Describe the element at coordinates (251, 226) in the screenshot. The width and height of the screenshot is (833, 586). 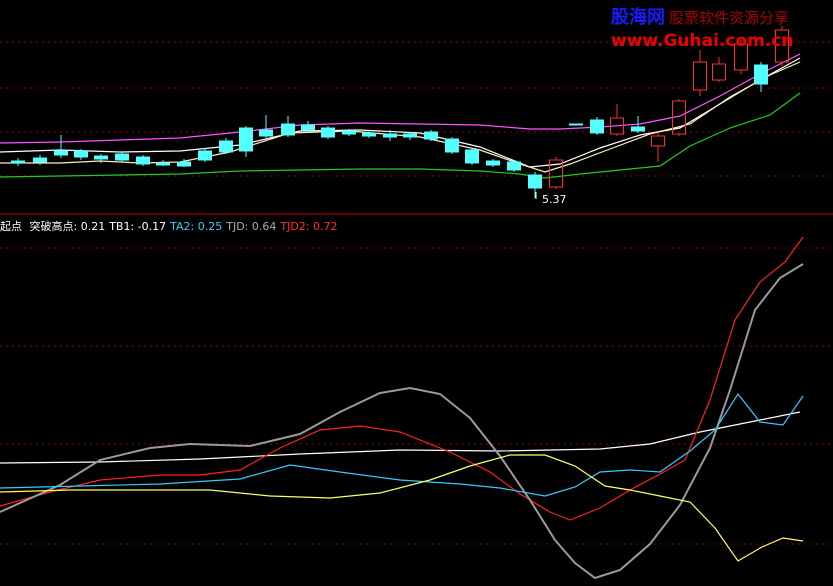
I see `legend-item-3: TJD: 0.64` at that location.